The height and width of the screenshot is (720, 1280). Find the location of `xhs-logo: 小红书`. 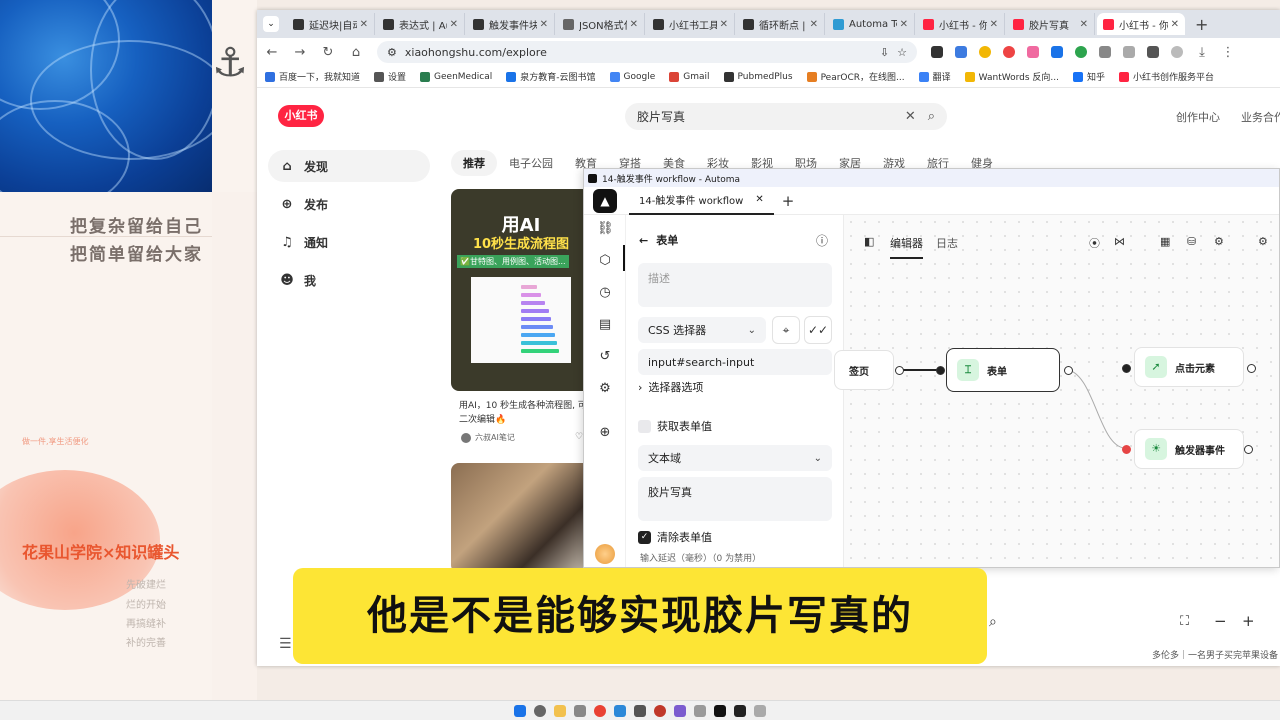

xhs-logo: 小红书 is located at coordinates (301, 116).